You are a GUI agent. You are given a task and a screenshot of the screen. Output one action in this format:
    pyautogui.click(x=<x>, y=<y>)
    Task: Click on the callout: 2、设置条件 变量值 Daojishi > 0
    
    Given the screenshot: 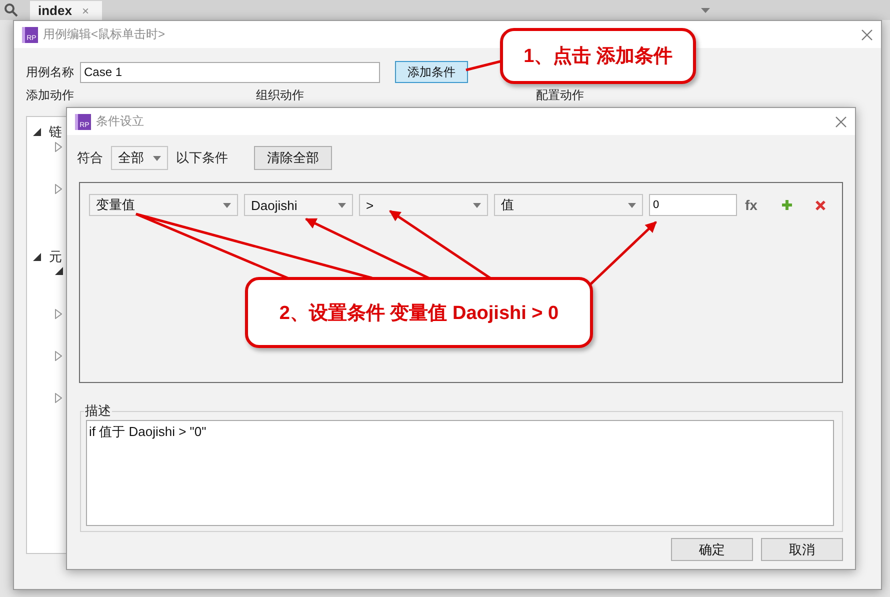 What is the action you would take?
    pyautogui.click(x=419, y=312)
    